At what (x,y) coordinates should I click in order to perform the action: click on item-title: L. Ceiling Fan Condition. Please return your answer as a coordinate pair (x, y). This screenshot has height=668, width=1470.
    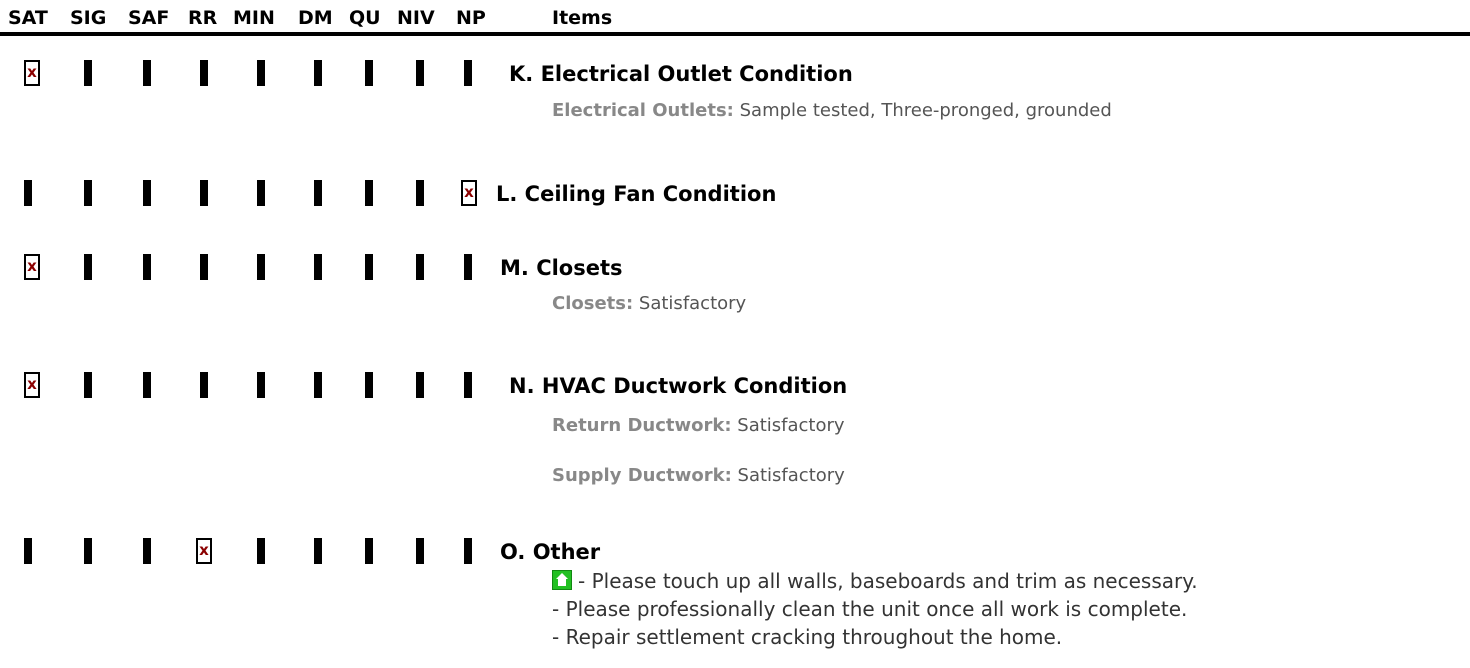
    Looking at the image, I should click on (636, 194).